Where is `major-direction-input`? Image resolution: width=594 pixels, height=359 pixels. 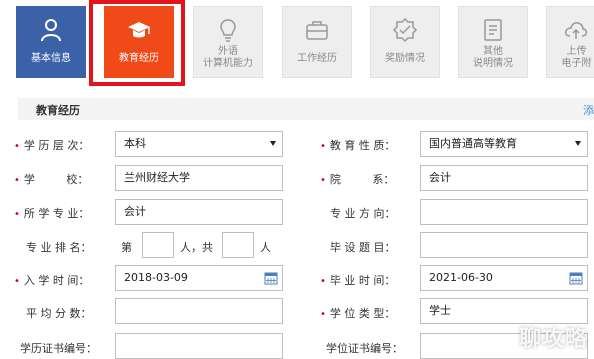
major-direction-input is located at coordinates (504, 212).